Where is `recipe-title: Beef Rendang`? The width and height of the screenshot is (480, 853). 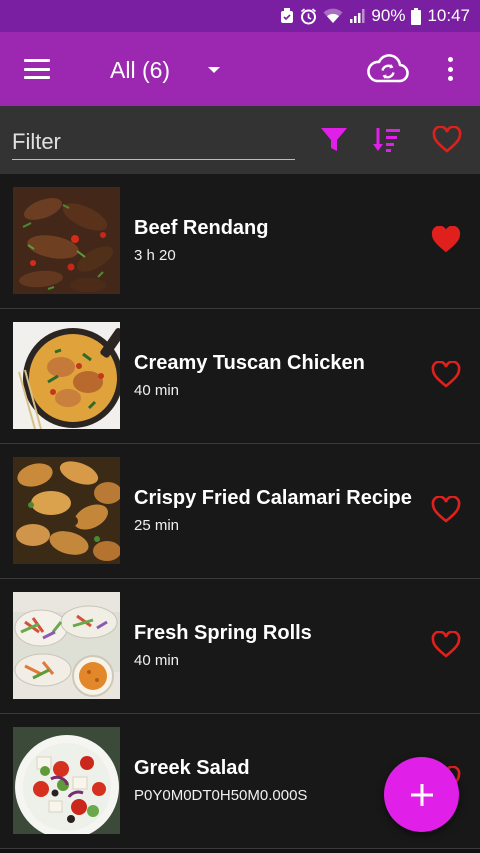 recipe-title: Beef Rendang is located at coordinates (201, 228).